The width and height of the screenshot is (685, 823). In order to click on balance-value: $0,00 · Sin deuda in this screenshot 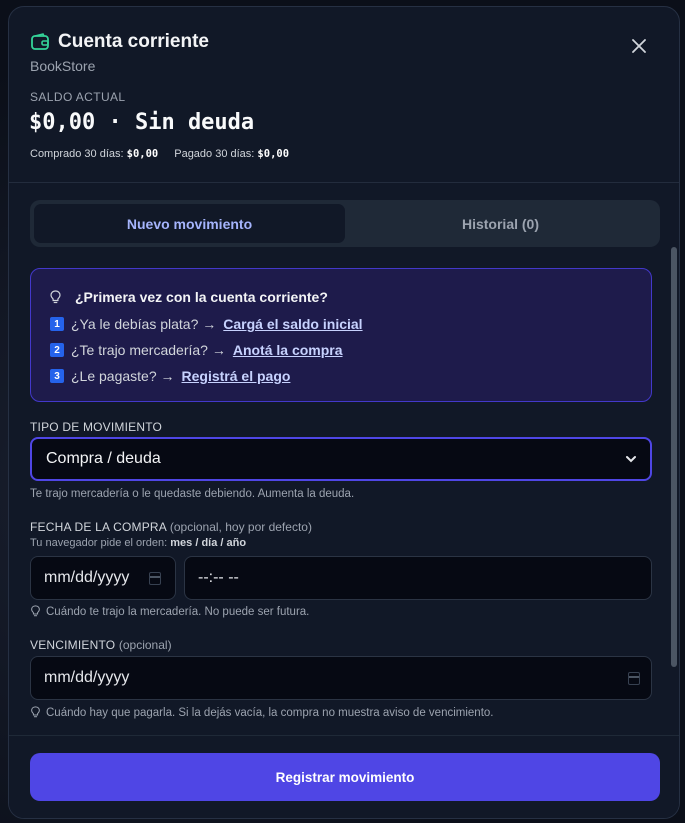, I will do `click(142, 122)`.